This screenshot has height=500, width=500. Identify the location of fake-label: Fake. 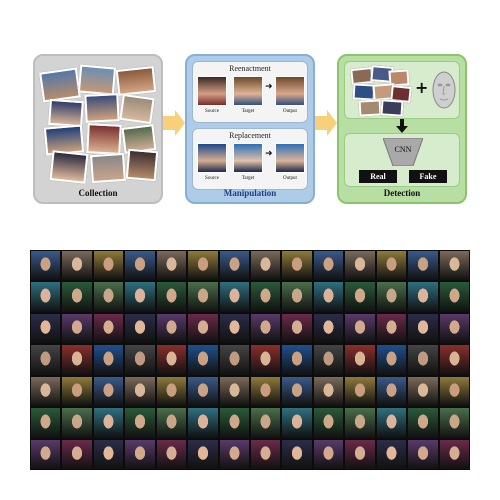
(428, 176).